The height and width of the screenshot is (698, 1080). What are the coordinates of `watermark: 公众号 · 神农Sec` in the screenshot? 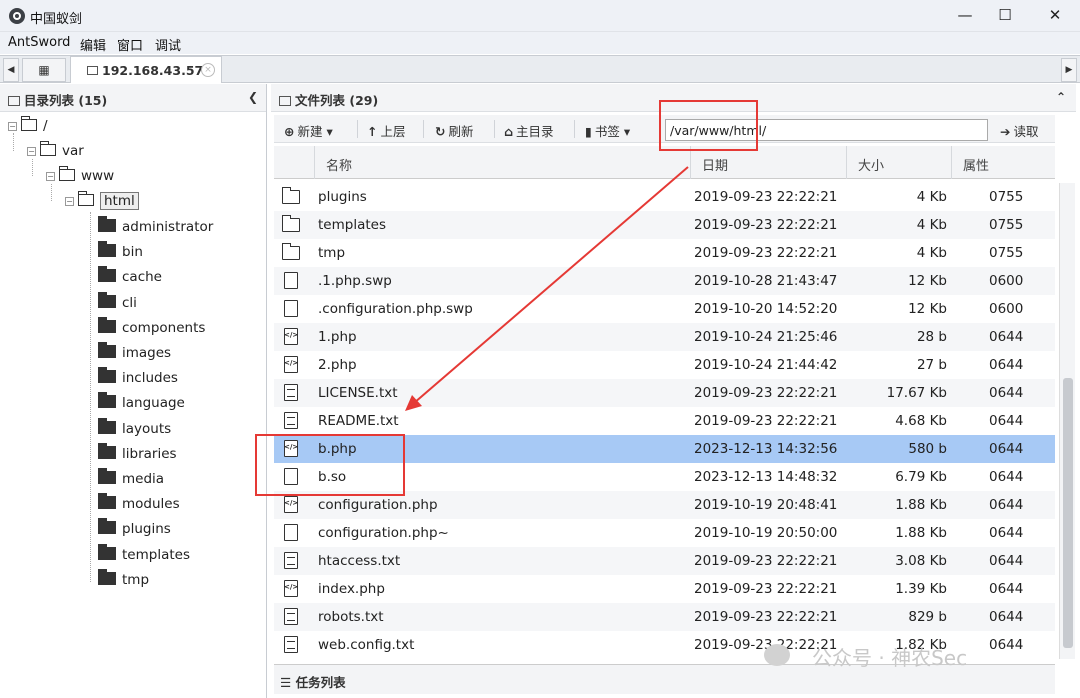 It's located at (890, 658).